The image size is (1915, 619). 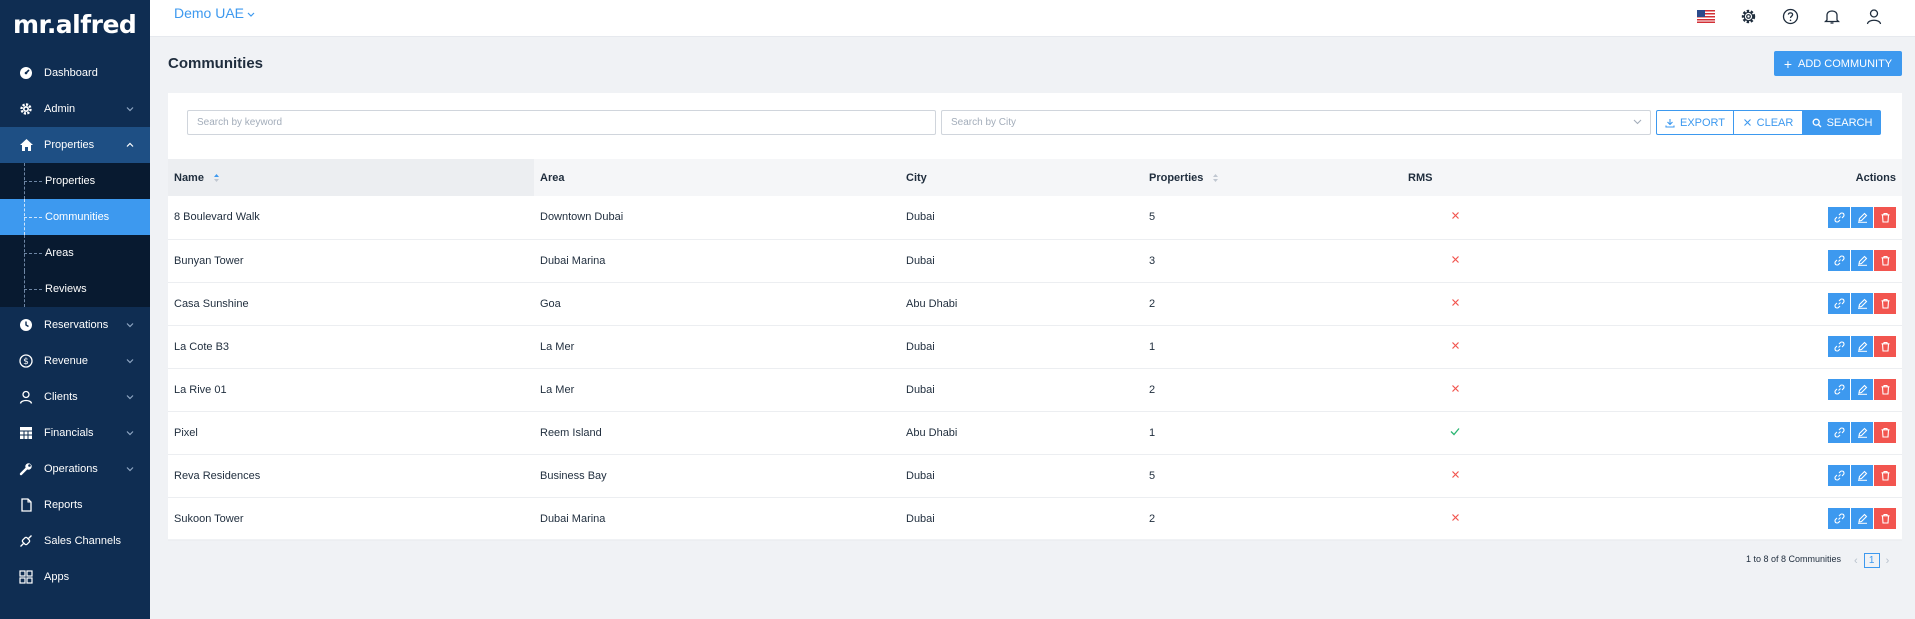 What do you see at coordinates (1035, 260) in the screenshot?
I see `table-row: Bunyan Tower Dubai Marina Dubai 3` at bounding box center [1035, 260].